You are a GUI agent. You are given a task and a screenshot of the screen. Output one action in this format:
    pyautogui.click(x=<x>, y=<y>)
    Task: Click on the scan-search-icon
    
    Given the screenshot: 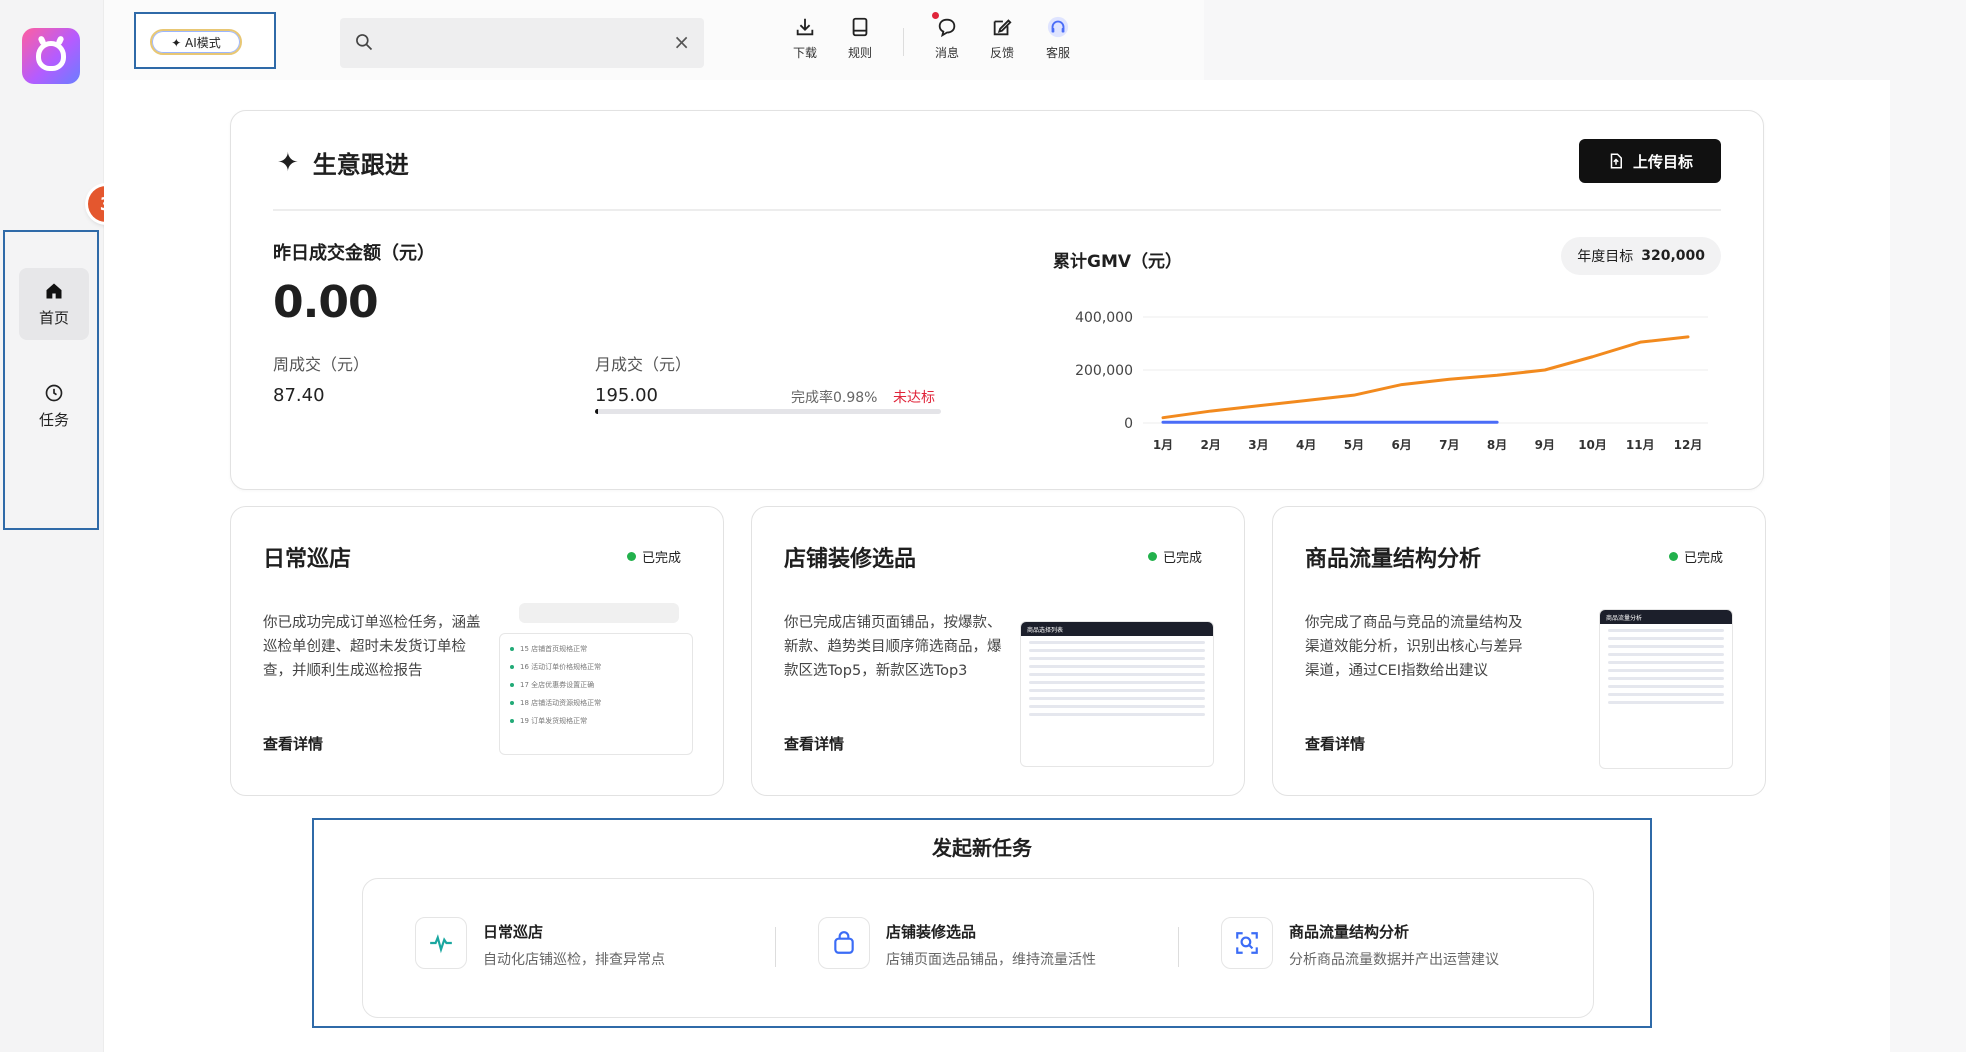 What is the action you would take?
    pyautogui.click(x=1247, y=943)
    